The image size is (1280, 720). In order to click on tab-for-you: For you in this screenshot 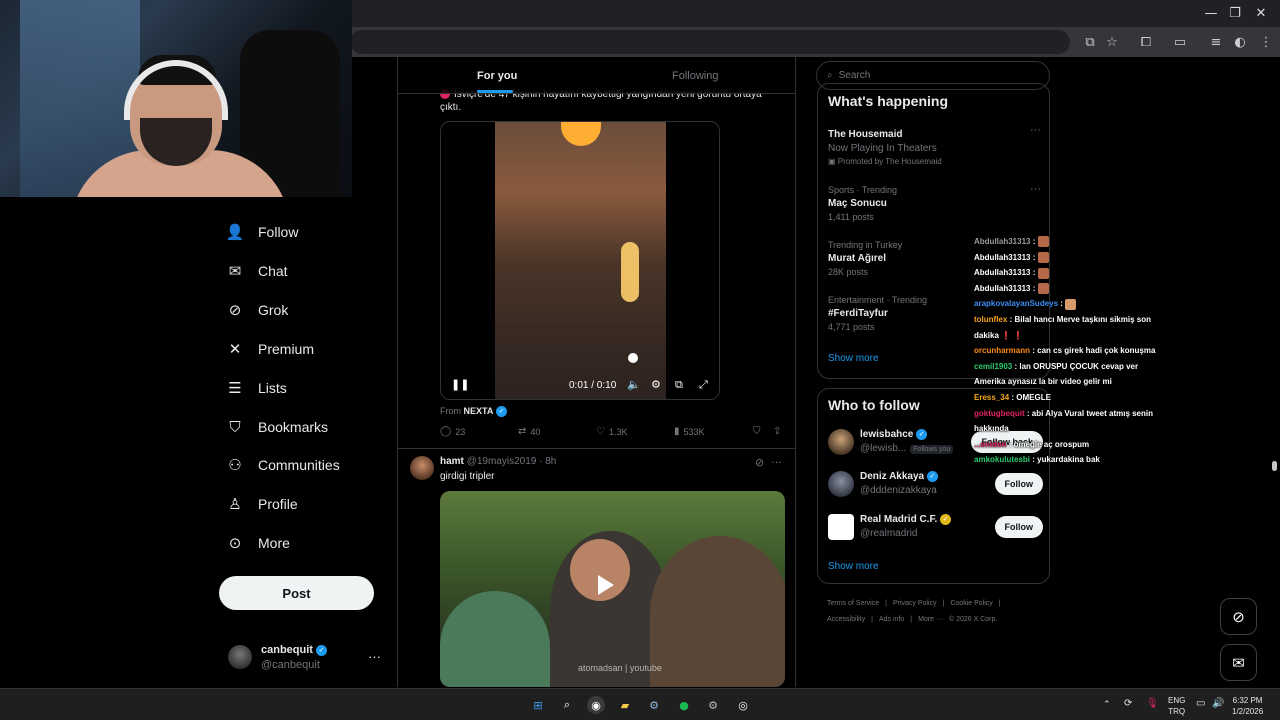, I will do `click(497, 75)`.